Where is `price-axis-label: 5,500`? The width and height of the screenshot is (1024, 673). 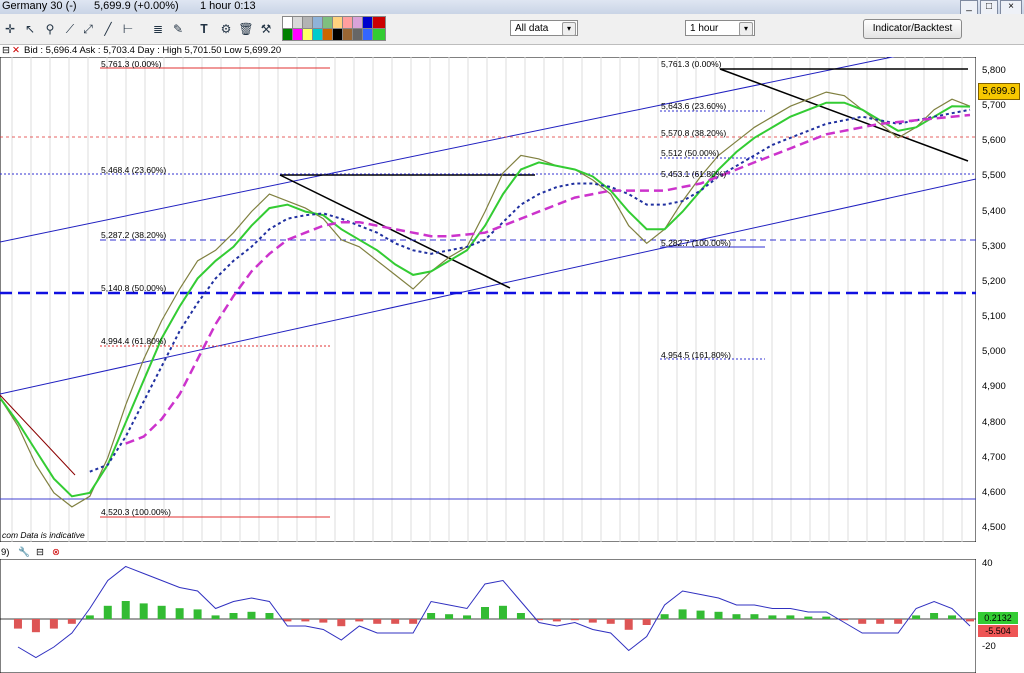
price-axis-label: 5,500 is located at coordinates (994, 176).